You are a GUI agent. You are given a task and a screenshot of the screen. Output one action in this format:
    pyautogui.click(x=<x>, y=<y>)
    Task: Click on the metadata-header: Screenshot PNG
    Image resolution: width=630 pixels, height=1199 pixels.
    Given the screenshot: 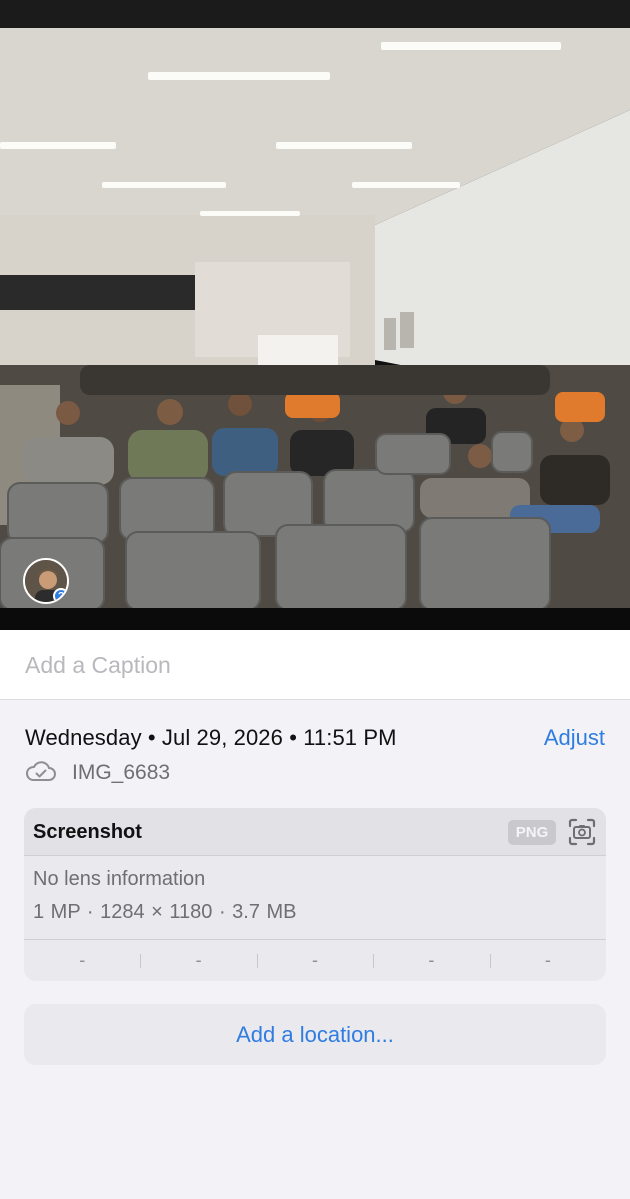 What is the action you would take?
    pyautogui.click(x=315, y=832)
    